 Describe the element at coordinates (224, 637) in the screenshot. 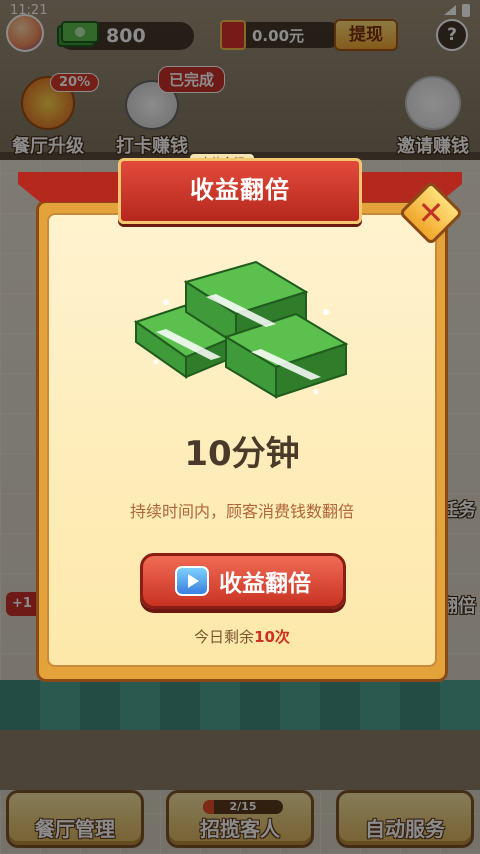

I see `remaining-prefix: 今日剩余` at that location.